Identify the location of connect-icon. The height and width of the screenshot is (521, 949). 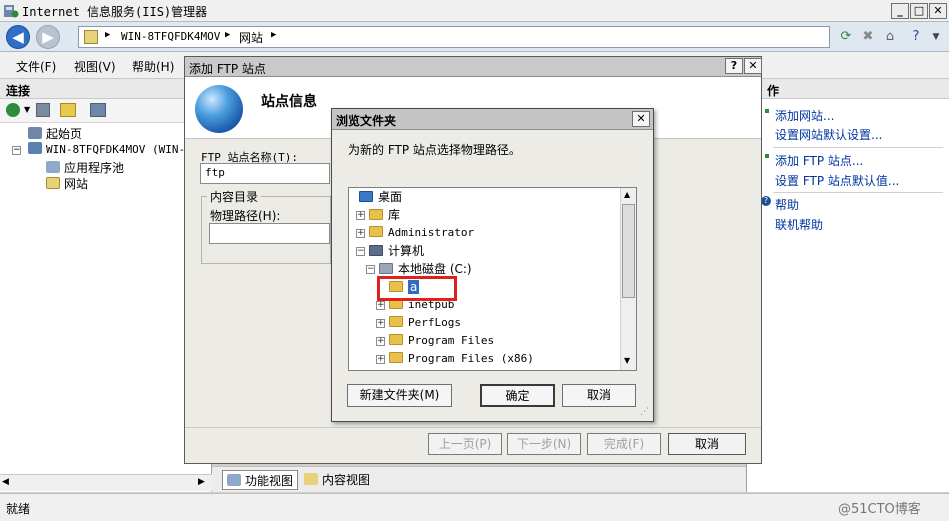
(13, 110).